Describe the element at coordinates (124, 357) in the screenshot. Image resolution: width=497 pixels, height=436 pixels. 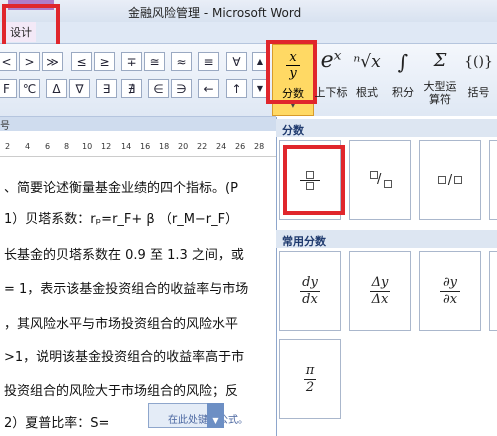
I see `document-line: >1，说明该基金投资组合的收益率高于市` at that location.